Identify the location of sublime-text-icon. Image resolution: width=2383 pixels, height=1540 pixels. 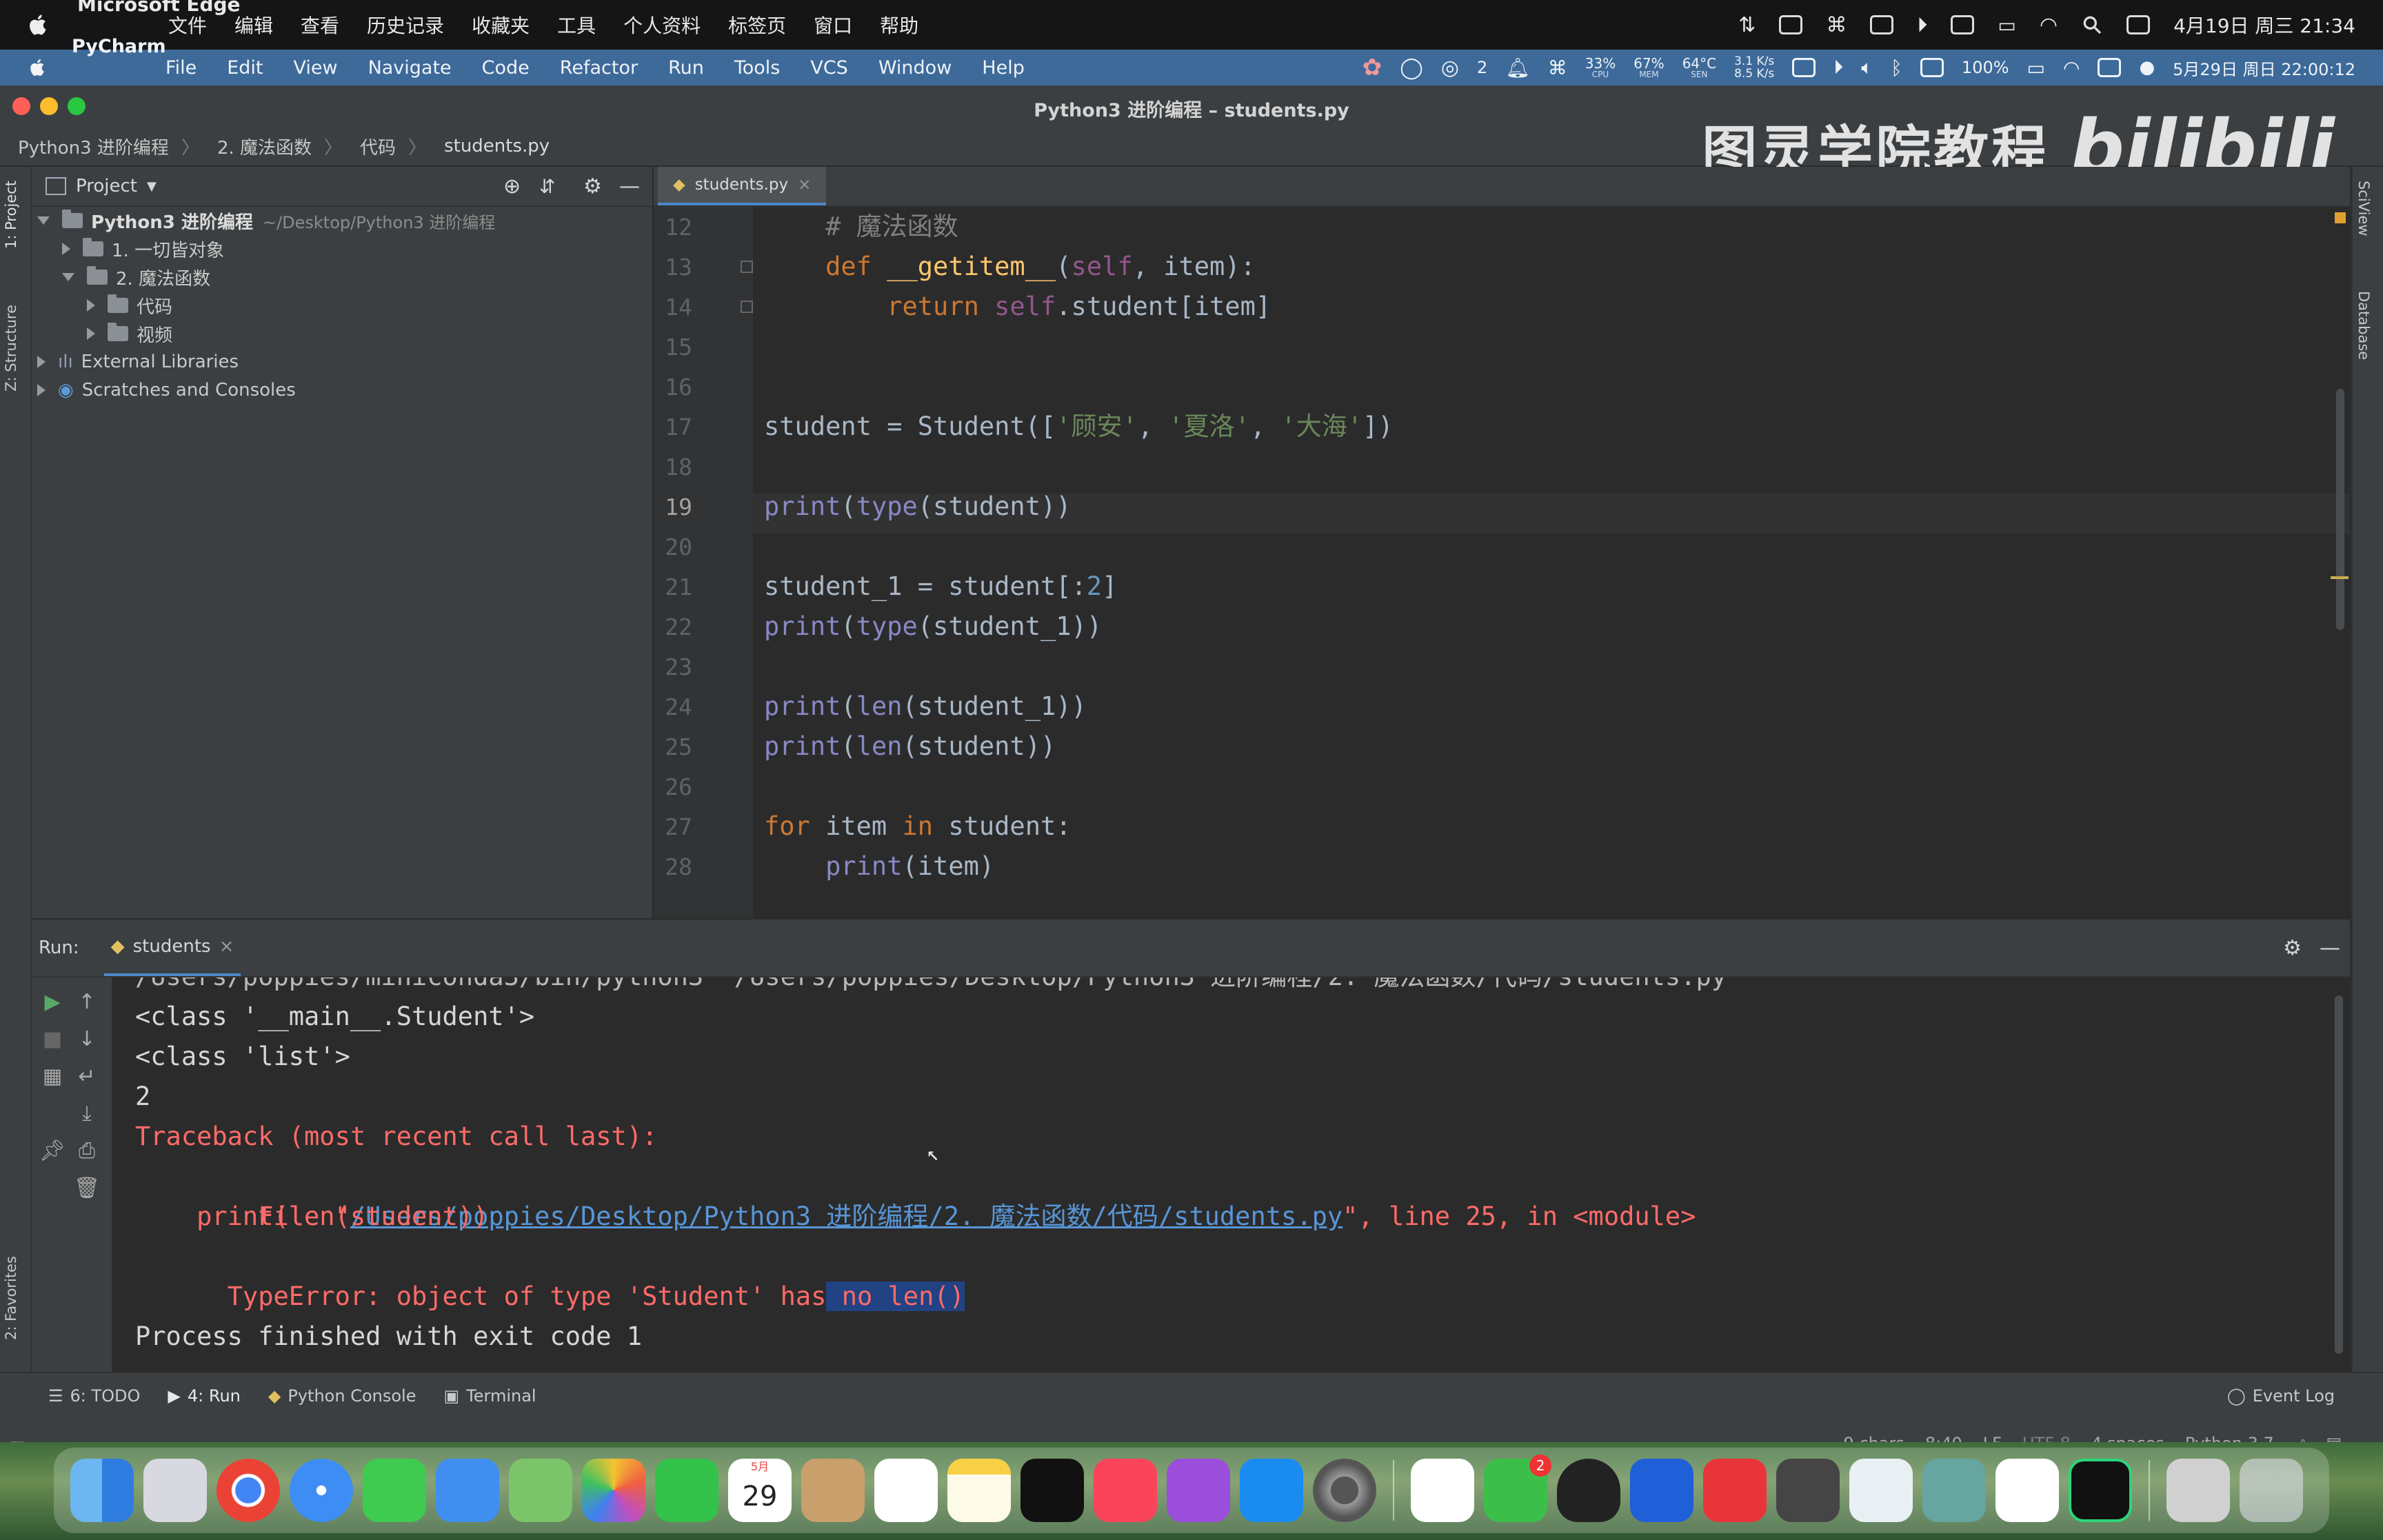
(1808, 1490).